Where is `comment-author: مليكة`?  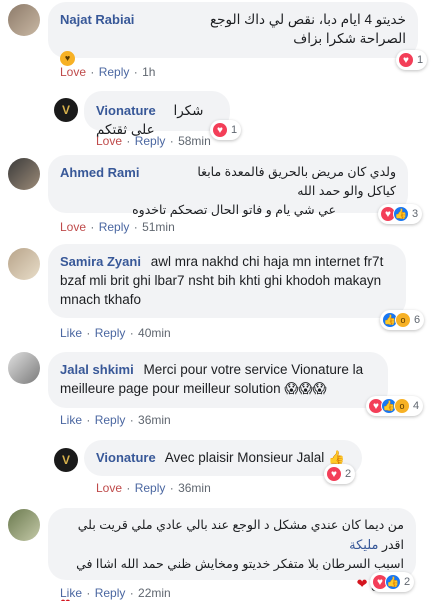
comment-author: مليكة is located at coordinates (363, 544).